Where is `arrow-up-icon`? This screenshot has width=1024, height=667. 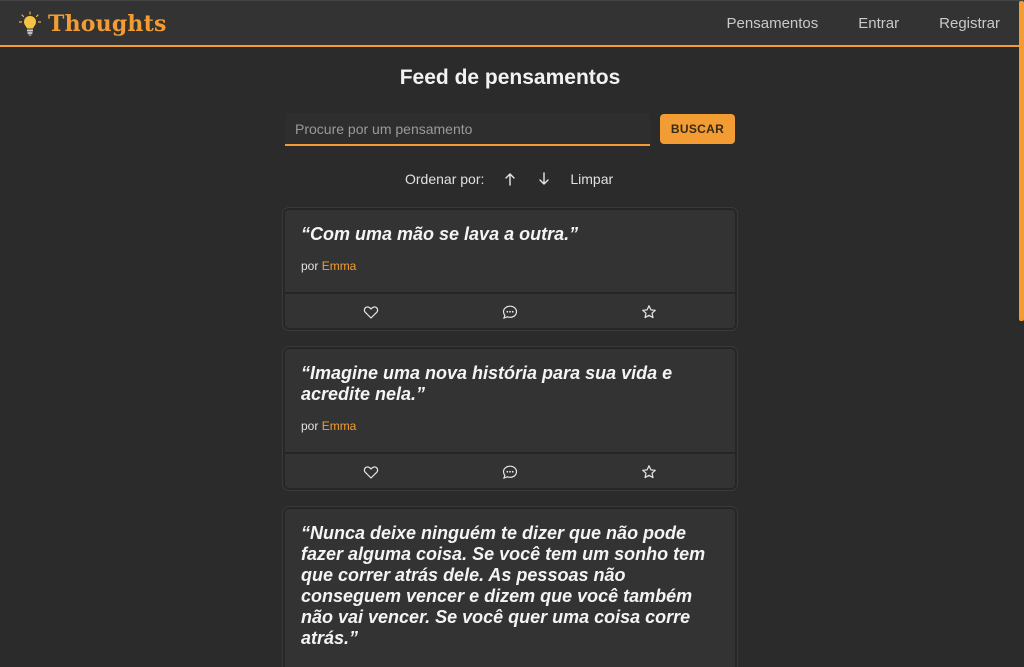 arrow-up-icon is located at coordinates (510, 179).